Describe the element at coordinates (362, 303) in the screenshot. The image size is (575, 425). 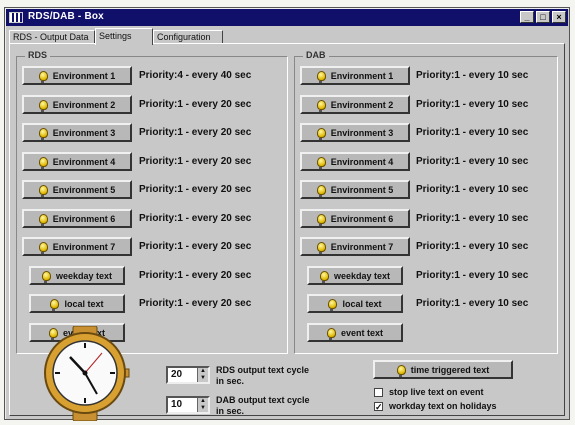
I see `dab-button-label: local text` at that location.